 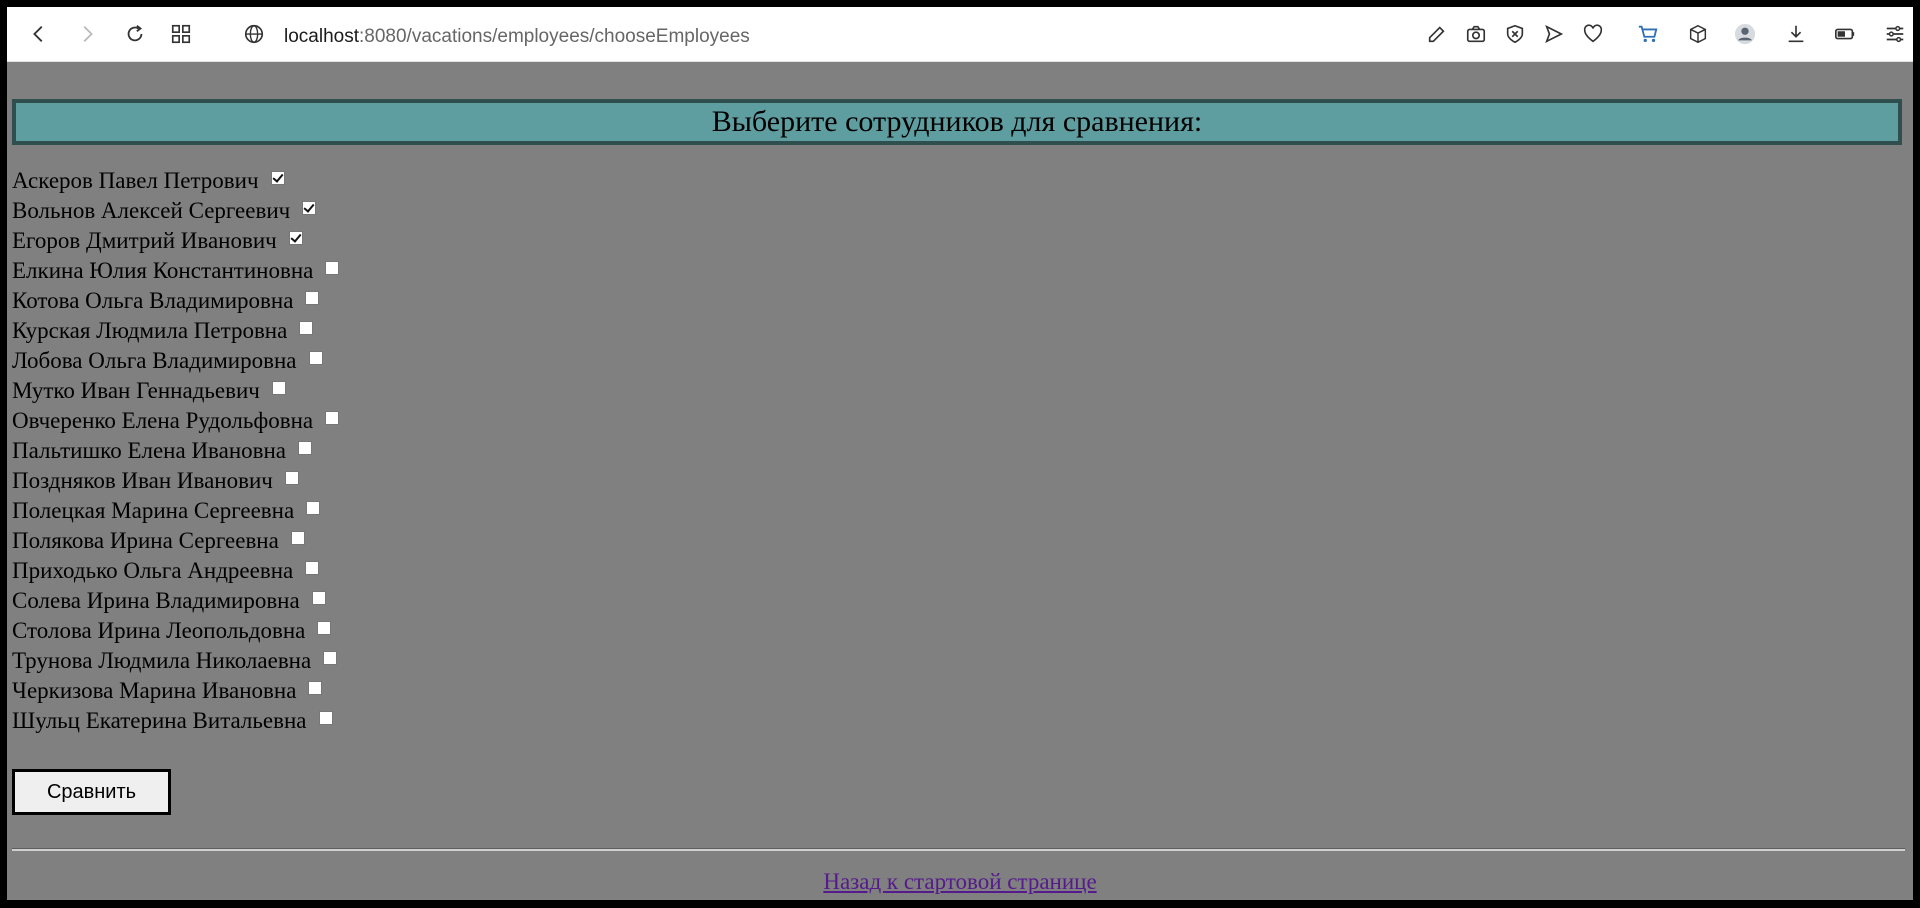 I want to click on employee-row: Трунова Людмила Николаевна, so click(x=175, y=661).